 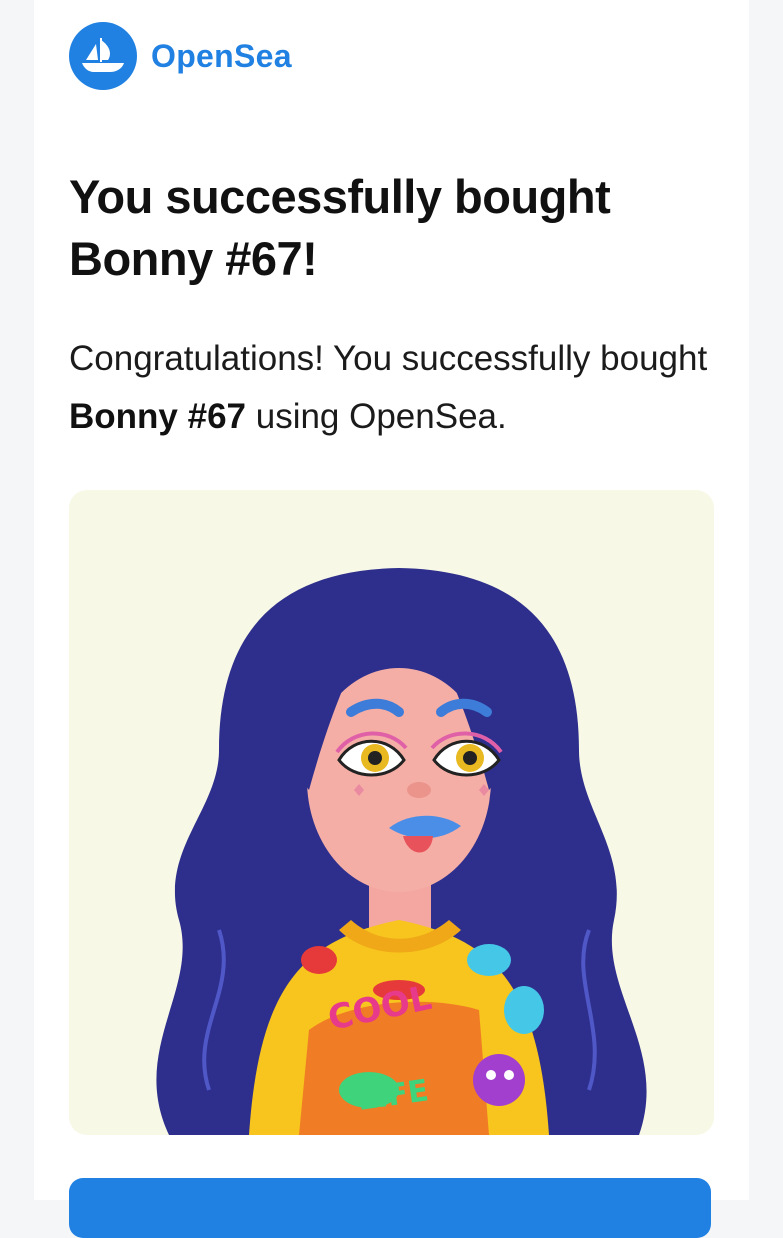 I want to click on brand-name: OpenSea, so click(x=221, y=55).